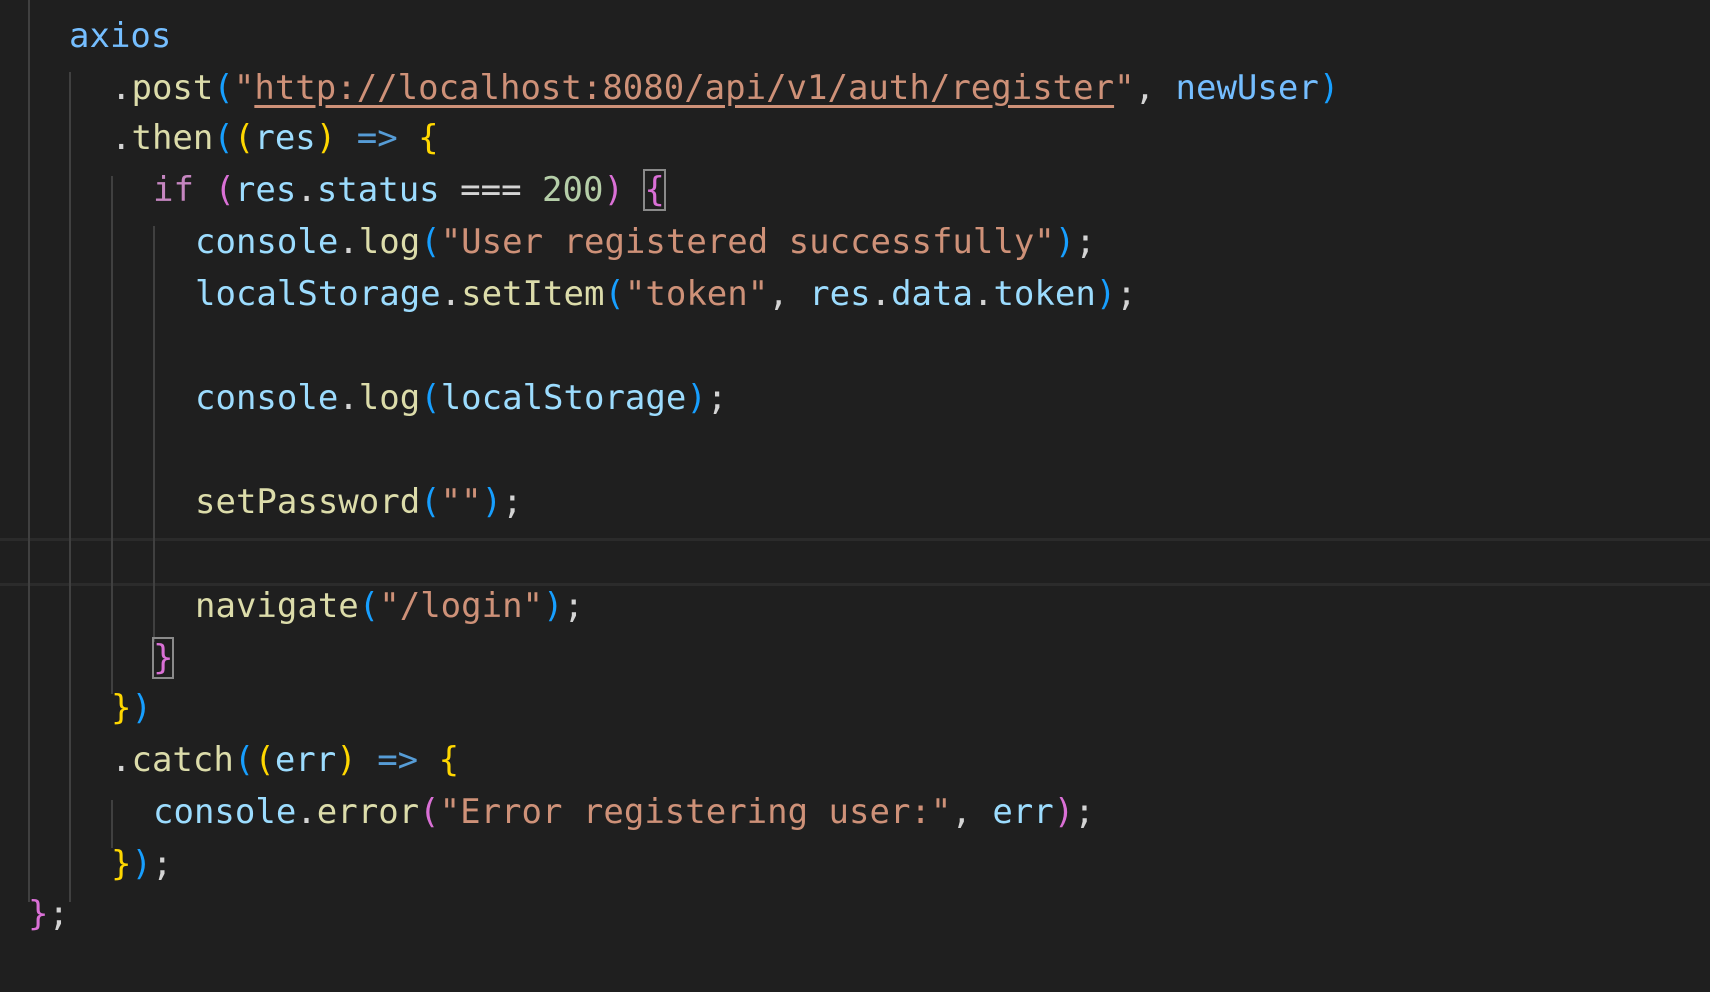 This screenshot has width=1710, height=992. I want to click on code-token: }, so click(163, 658).